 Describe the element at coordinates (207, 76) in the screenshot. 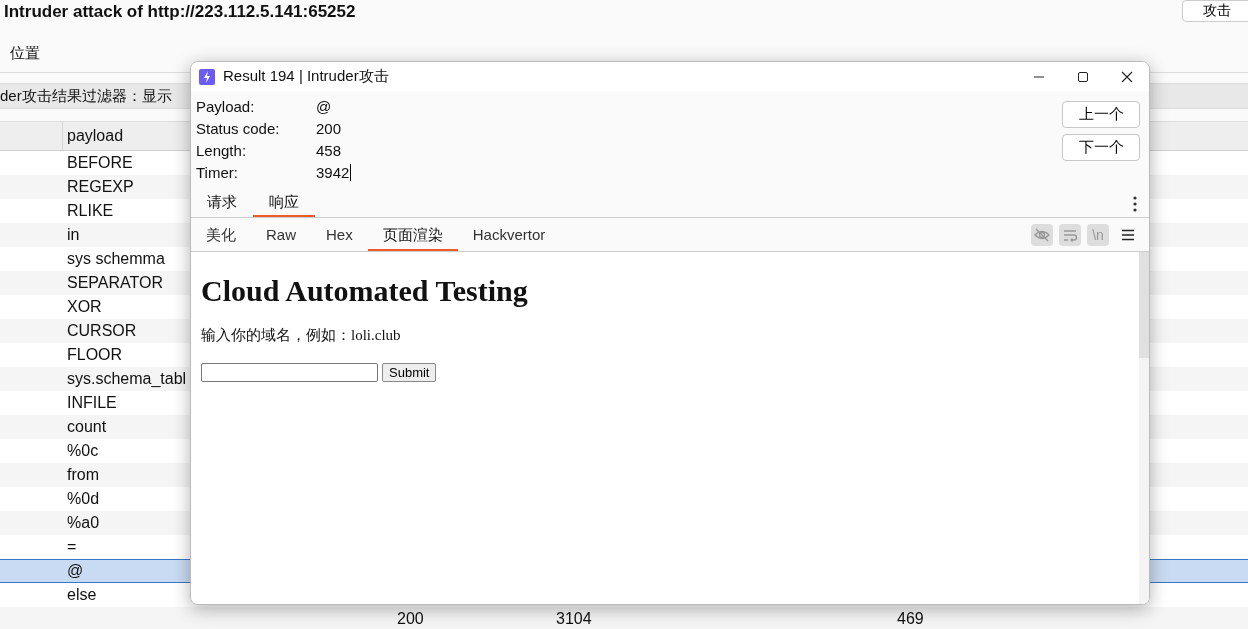

I see `lightning-icon` at that location.